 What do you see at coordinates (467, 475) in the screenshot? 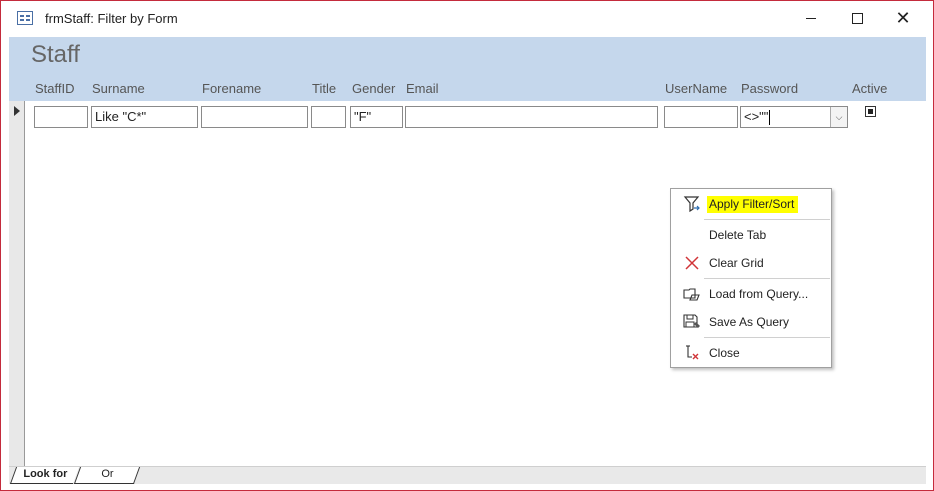
I see `filter-tab-bar: Look for Or` at bounding box center [467, 475].